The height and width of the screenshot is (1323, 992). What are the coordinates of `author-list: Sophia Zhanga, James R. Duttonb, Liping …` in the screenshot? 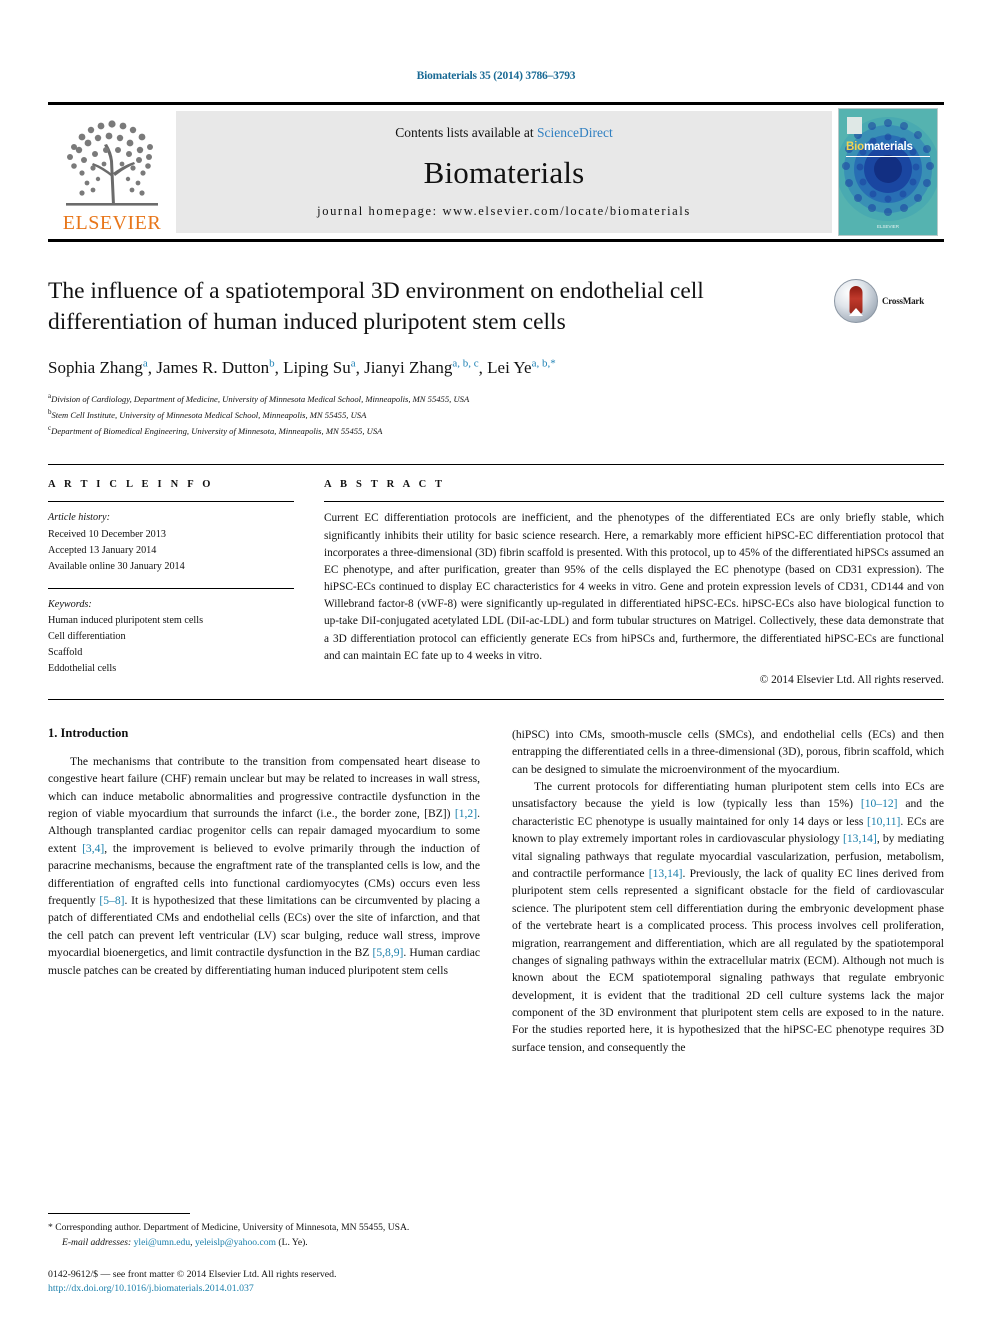 It's located at (302, 367).